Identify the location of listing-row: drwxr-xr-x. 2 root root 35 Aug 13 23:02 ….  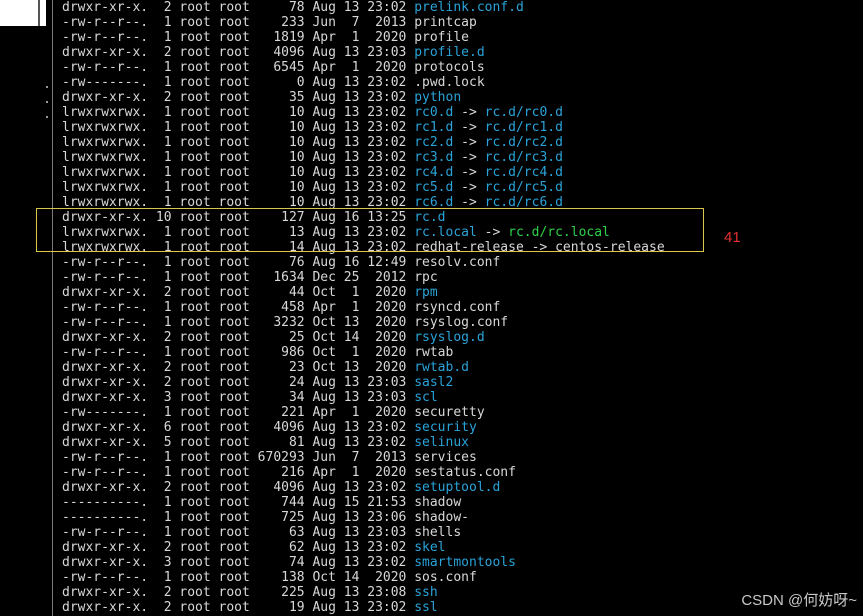
(462, 97).